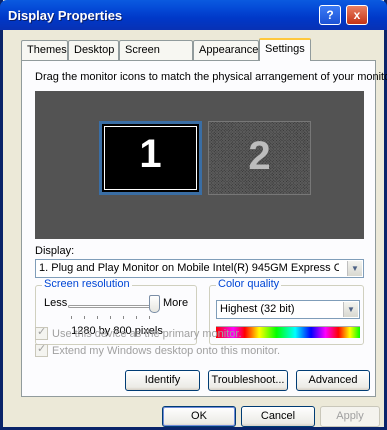  I want to click on cancel-button: Cancel, so click(278, 416).